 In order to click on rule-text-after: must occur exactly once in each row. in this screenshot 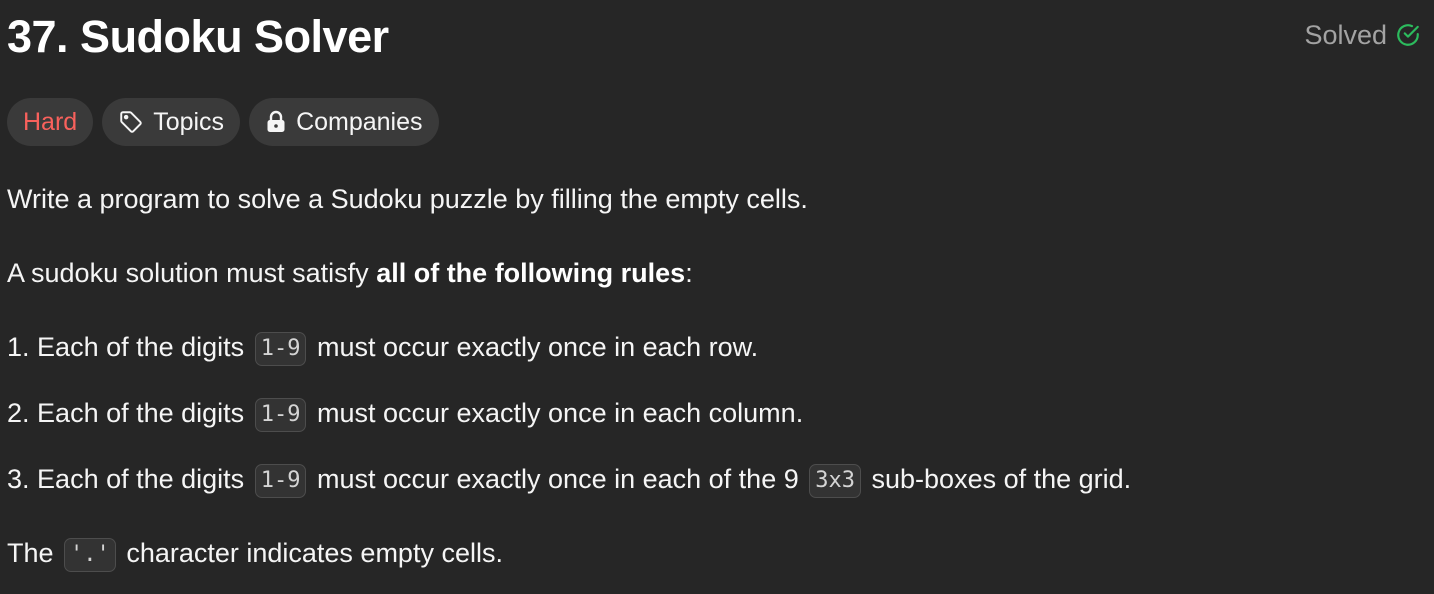, I will do `click(537, 347)`.